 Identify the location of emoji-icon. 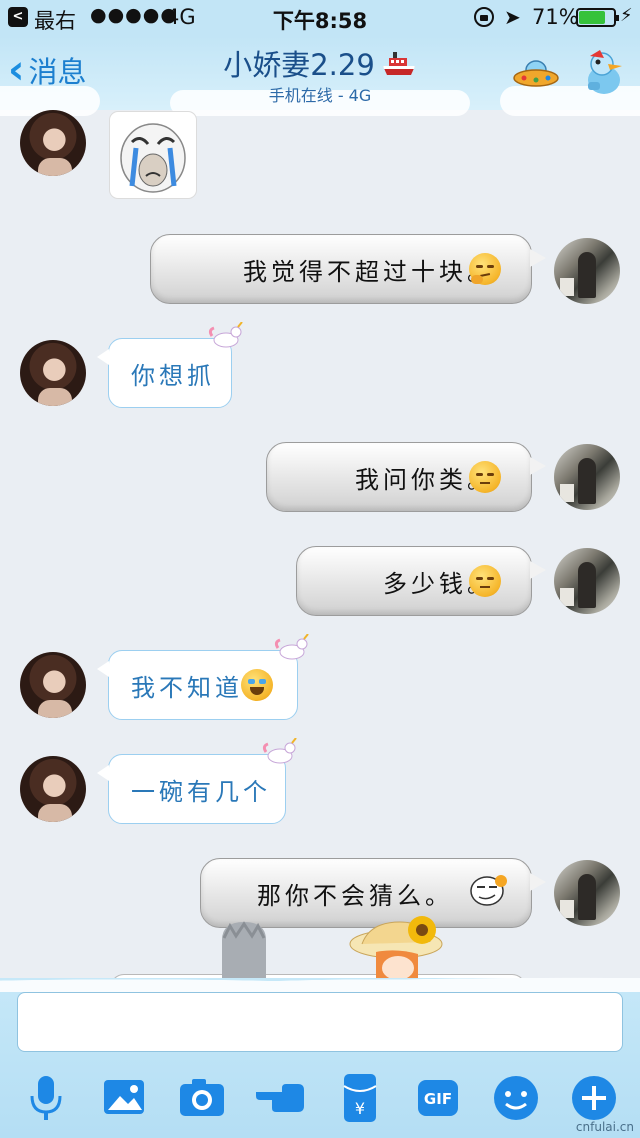
(516, 1098).